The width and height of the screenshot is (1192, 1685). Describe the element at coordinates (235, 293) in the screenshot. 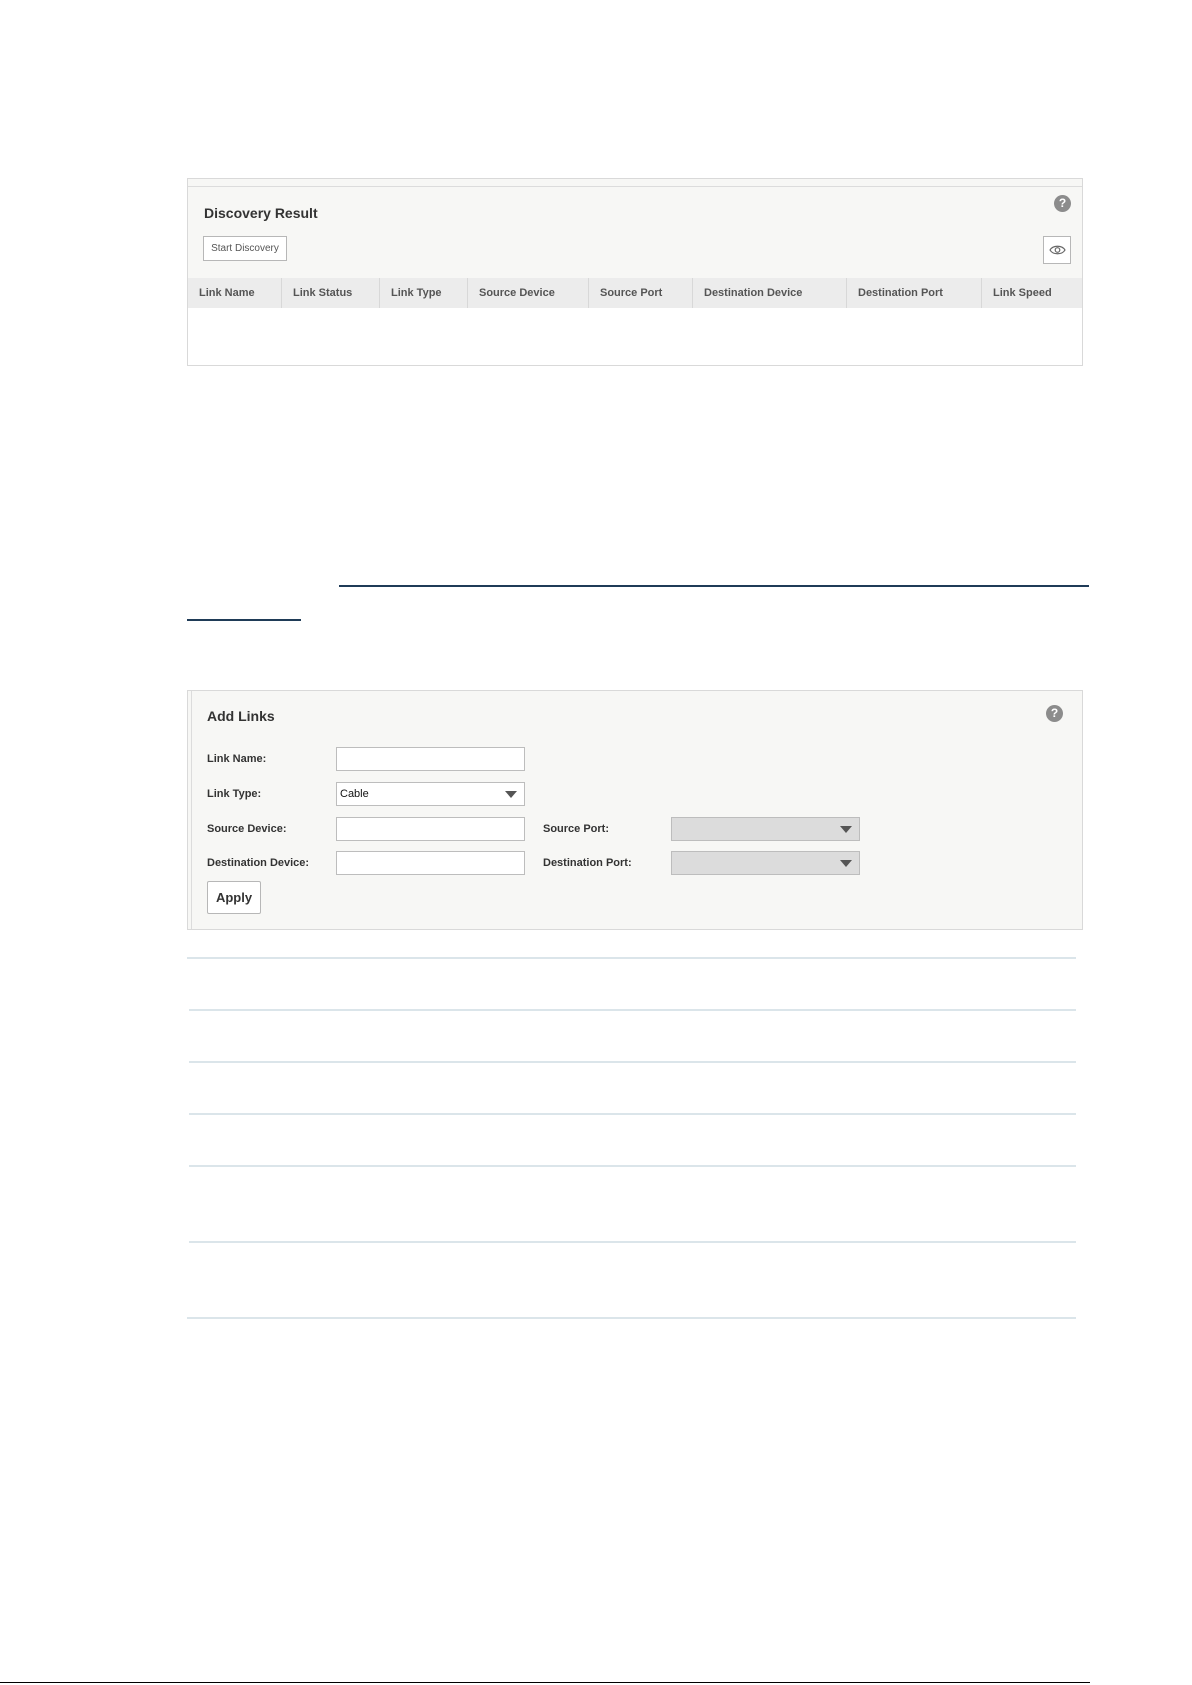

I see `column-header-link-name: Link Name` at that location.